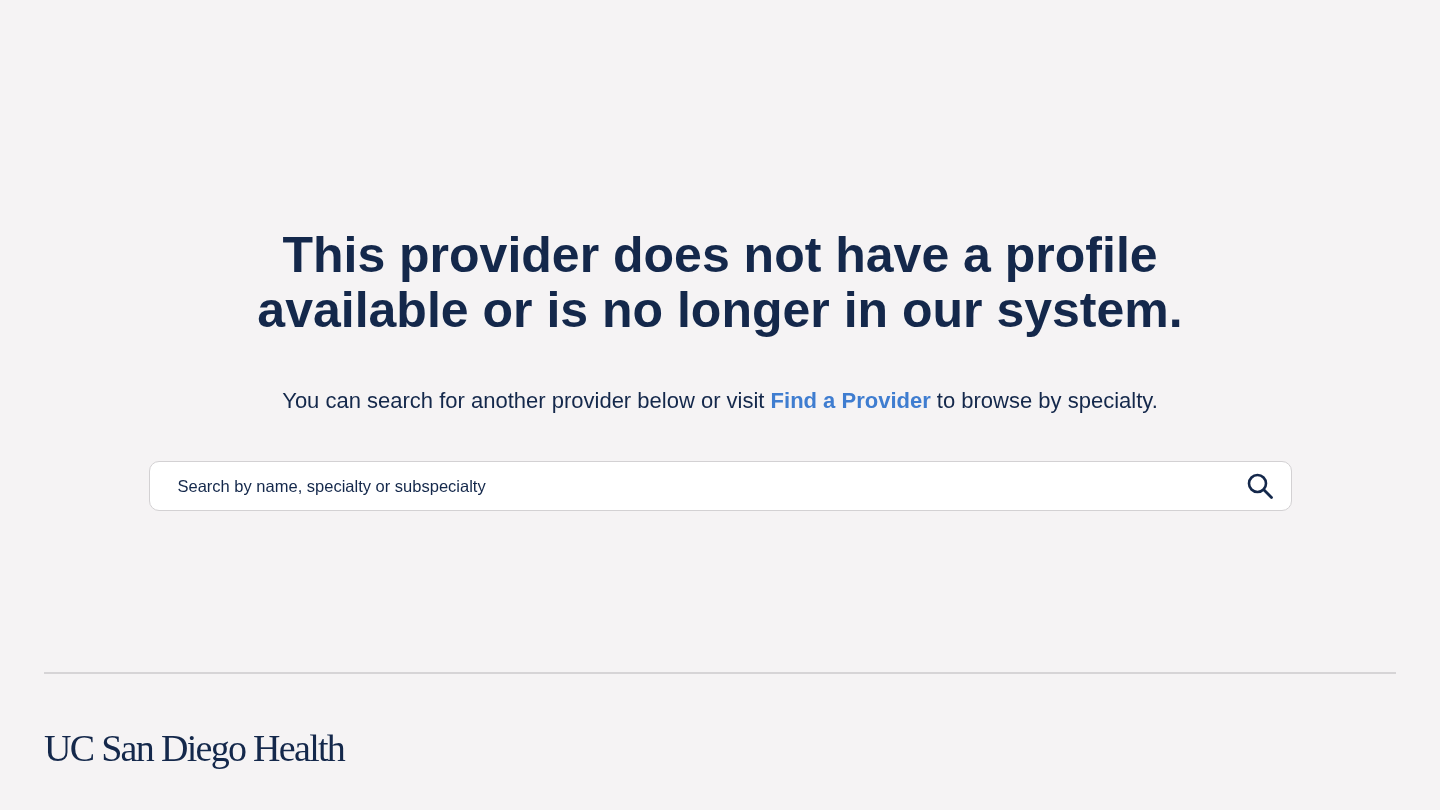  I want to click on page-heading: This provider does not have a profile available or is no longer in our system., so click(720, 283).